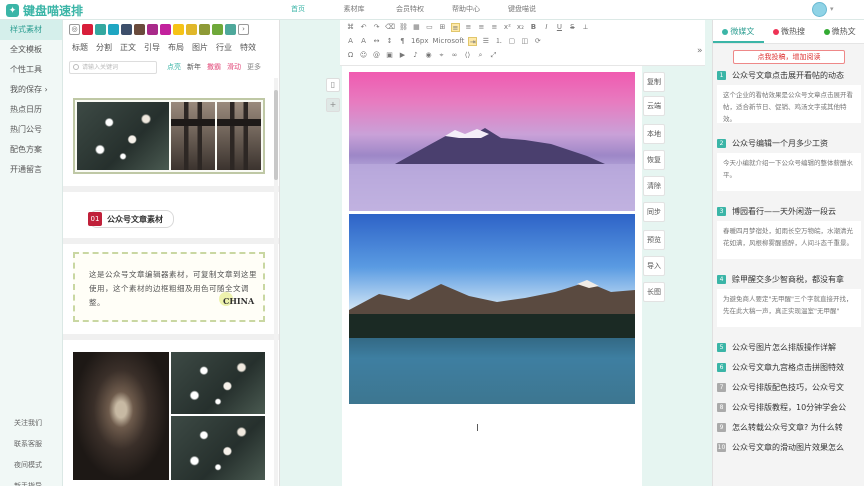 This screenshot has height=486, width=864. I want to click on nav-tools: 个性工具, so click(31, 70).